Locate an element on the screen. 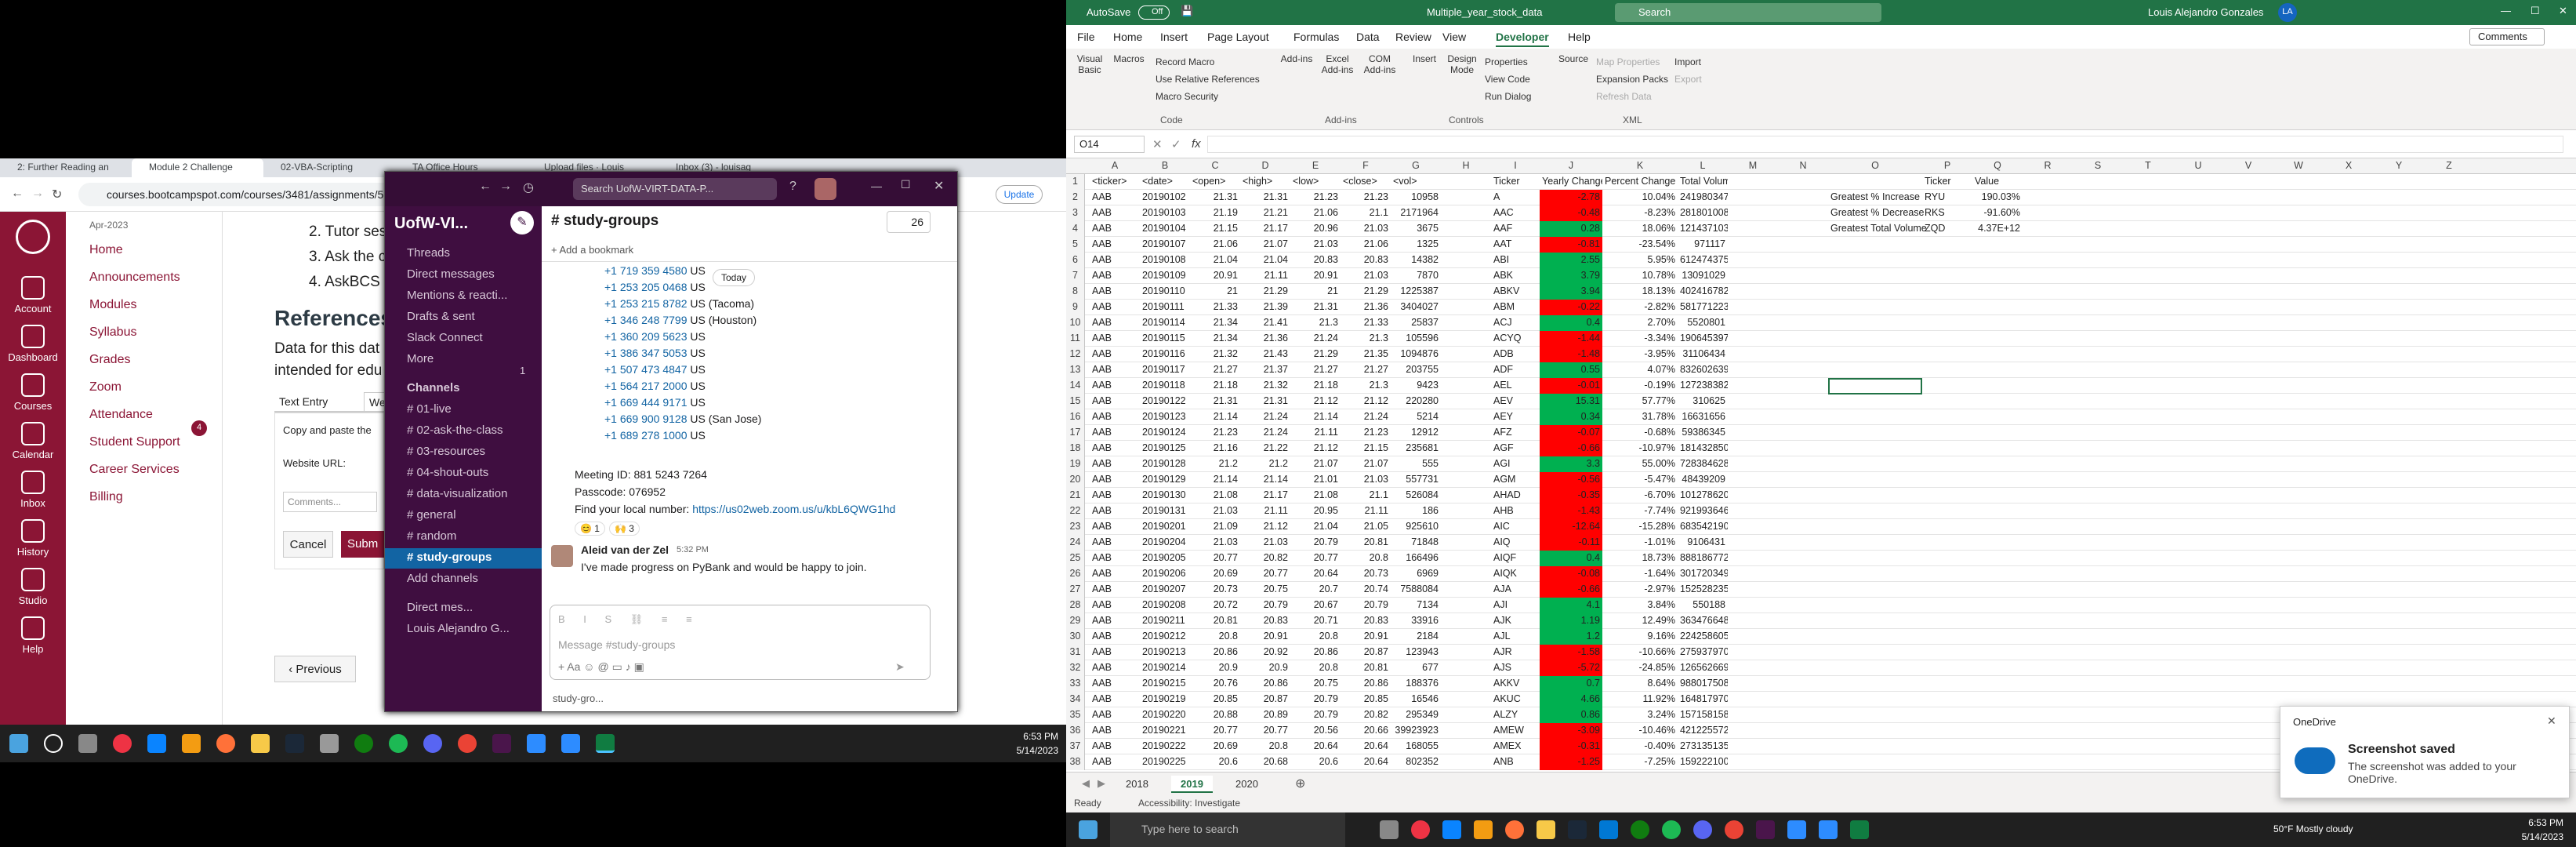 This screenshot has width=2576, height=847. row-header: 37 is located at coordinates (1076, 746).